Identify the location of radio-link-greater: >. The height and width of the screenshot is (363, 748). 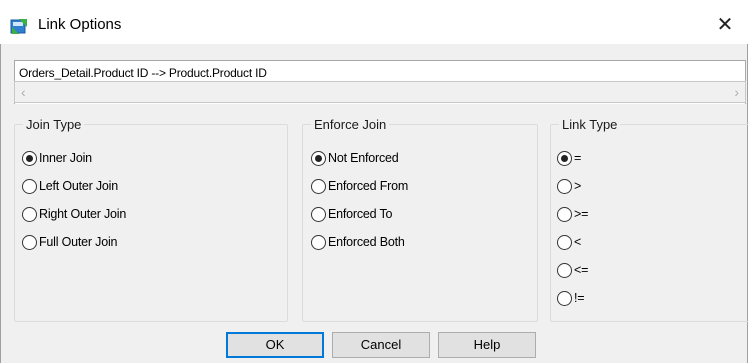
(569, 186).